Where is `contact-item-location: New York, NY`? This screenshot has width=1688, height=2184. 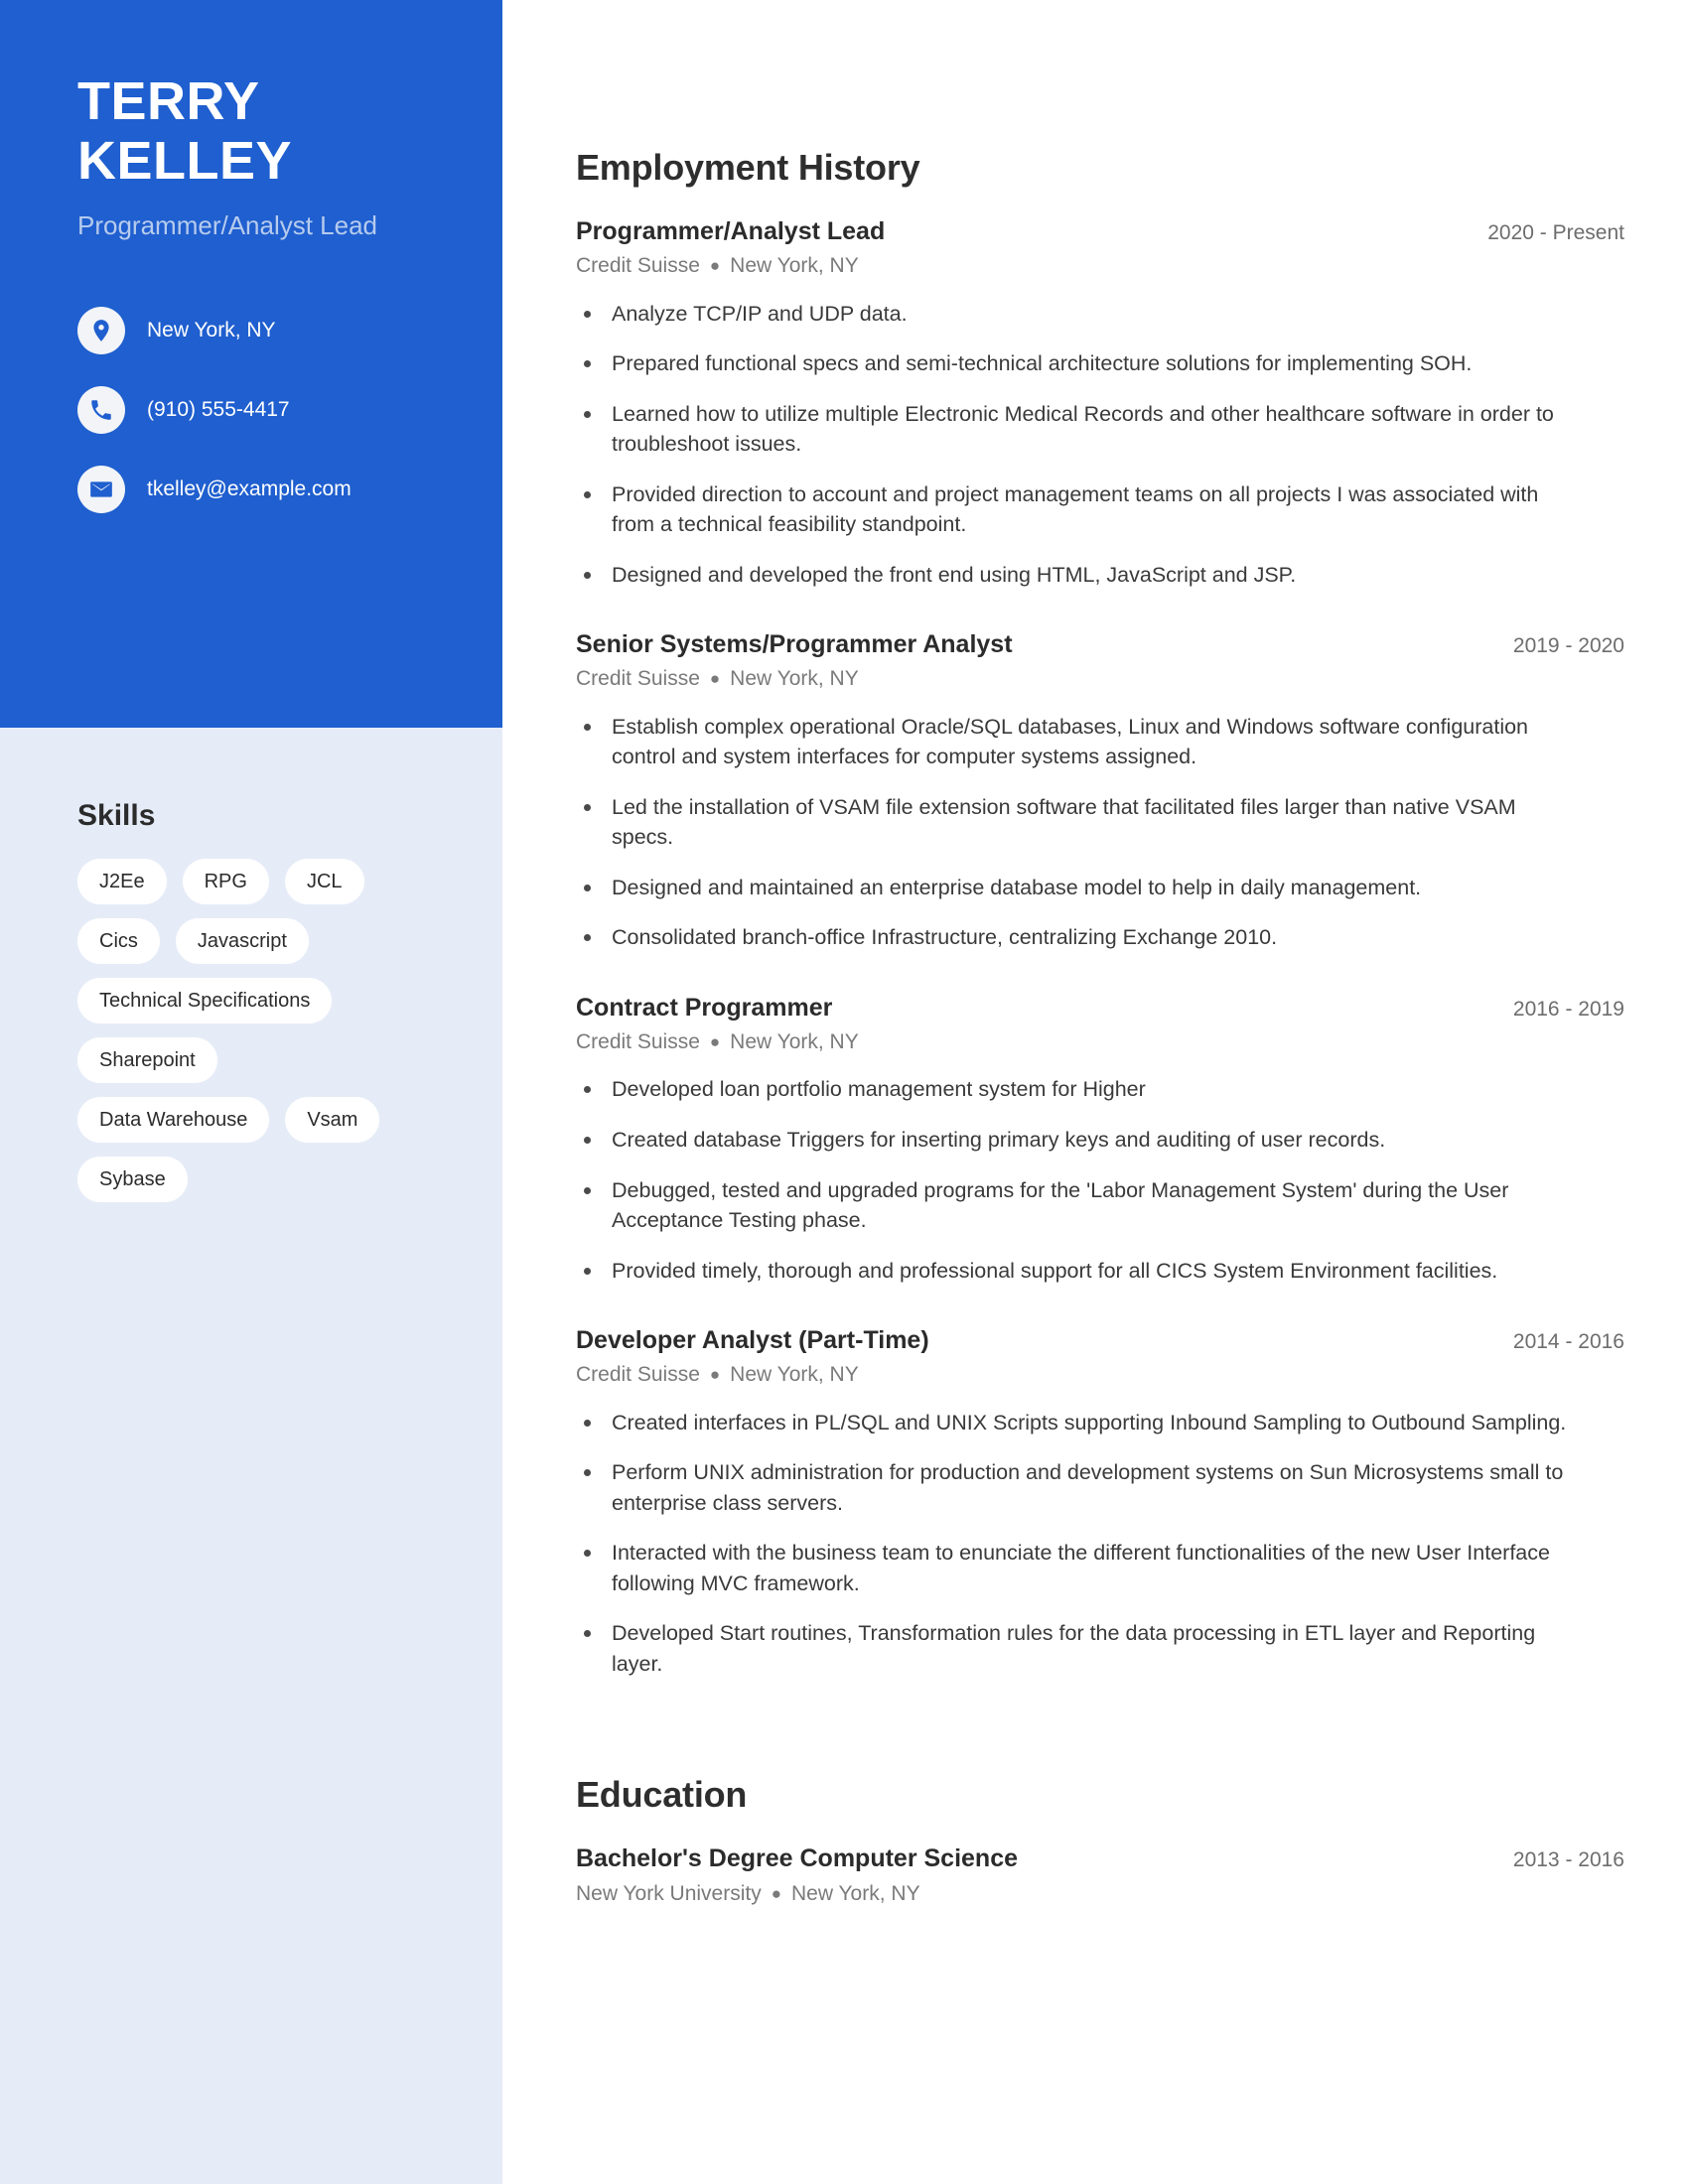 contact-item-location: New York, NY is located at coordinates (251, 330).